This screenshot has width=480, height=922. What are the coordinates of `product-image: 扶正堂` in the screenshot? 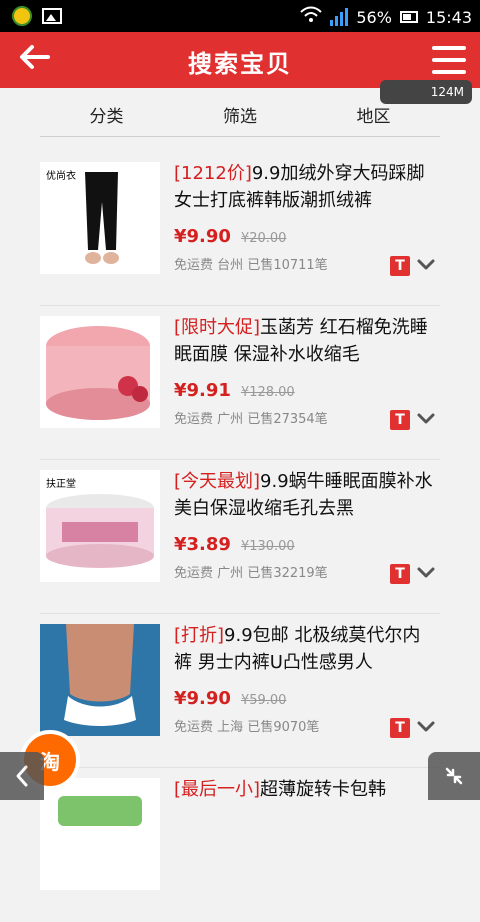 It's located at (100, 526).